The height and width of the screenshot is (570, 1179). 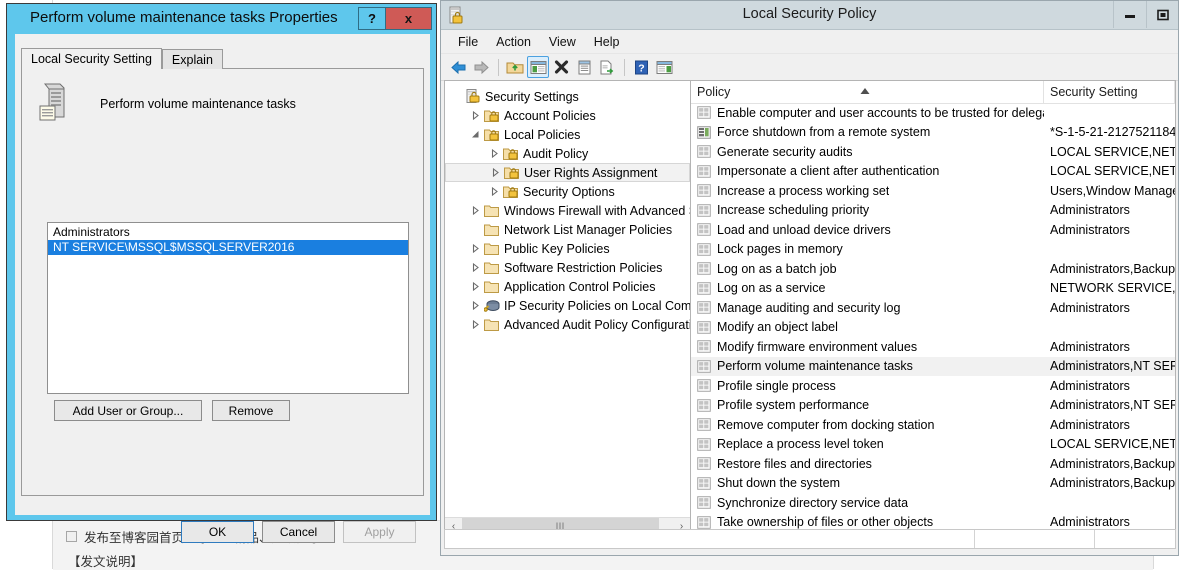 What do you see at coordinates (777, 268) in the screenshot?
I see `policy-name-text: Log on as a batch job` at bounding box center [777, 268].